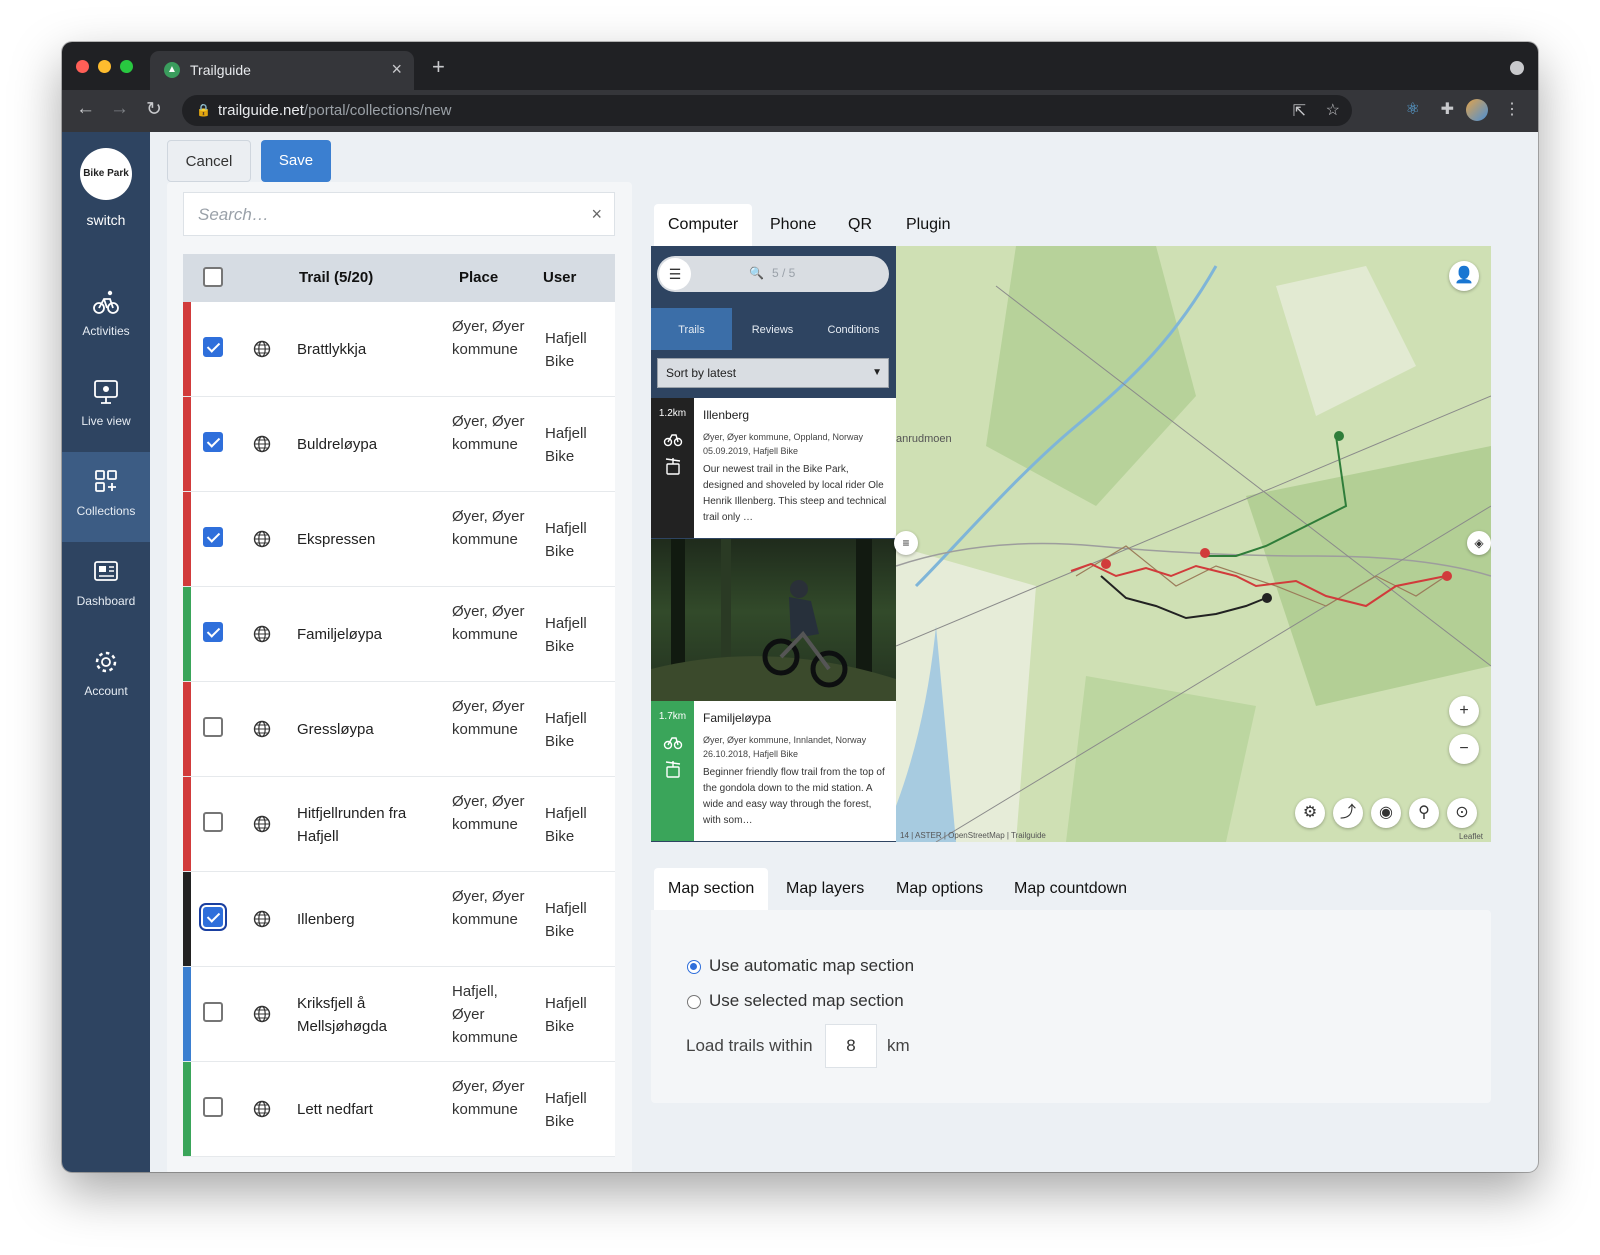 This screenshot has width=1600, height=1255. What do you see at coordinates (939, 889) in the screenshot?
I see `tab-map-options: Map options` at bounding box center [939, 889].